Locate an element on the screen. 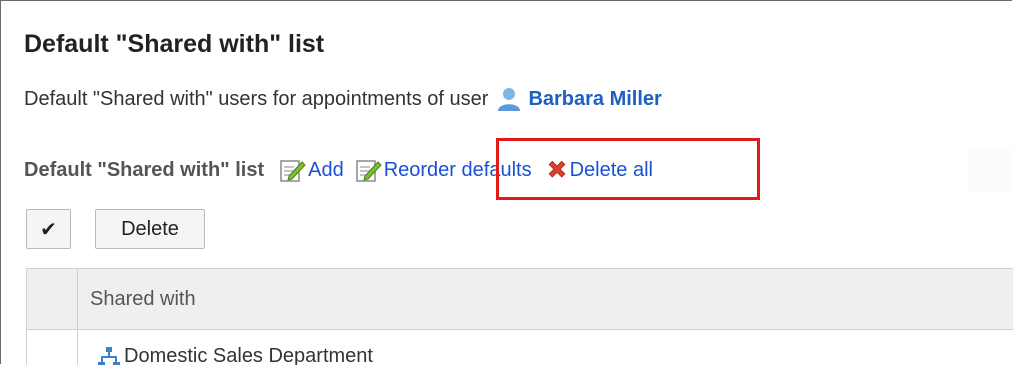 The height and width of the screenshot is (365, 1013). check-all-button: ✔ is located at coordinates (48, 229).